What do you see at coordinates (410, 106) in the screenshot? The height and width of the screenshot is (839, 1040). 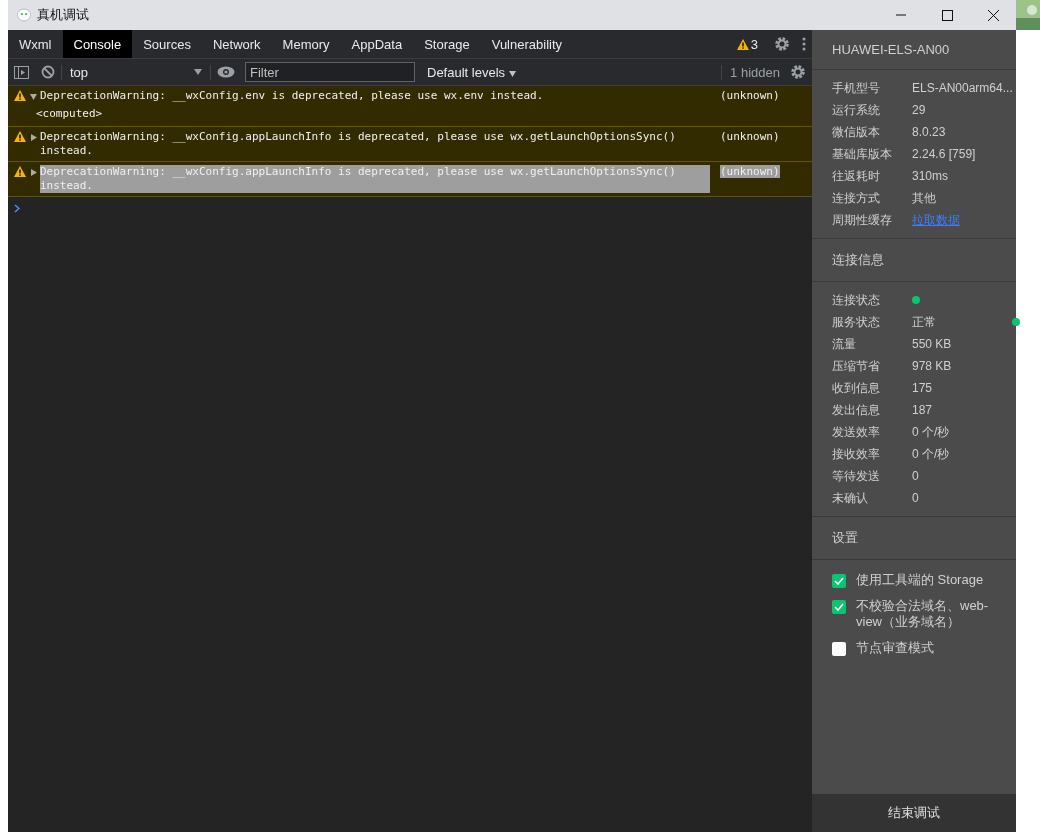 I see `warning-message: DeprecationWarning: __wxConfig.env is deprecated, please use wx.env instead. <computed> (unknown)` at bounding box center [410, 106].